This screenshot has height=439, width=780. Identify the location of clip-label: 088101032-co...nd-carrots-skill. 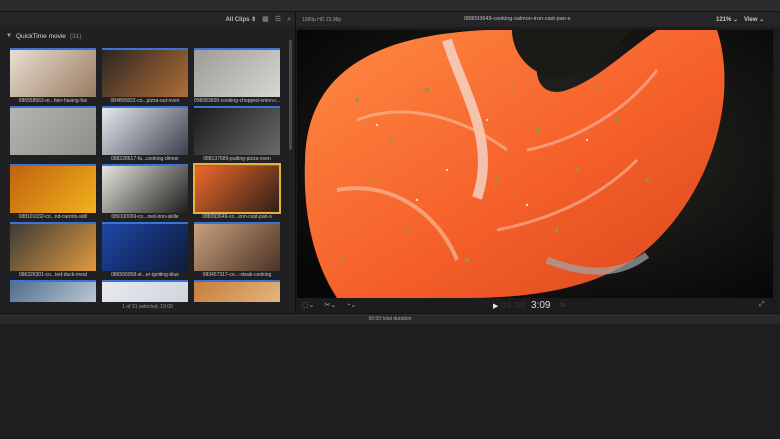
(53, 217).